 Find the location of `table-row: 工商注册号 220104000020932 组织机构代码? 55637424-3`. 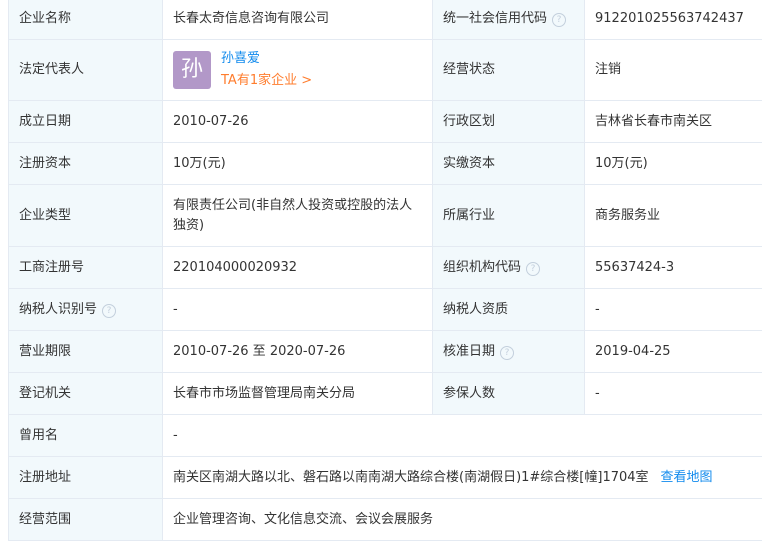

table-row: 工商注册号 220104000020932 组织机构代码? 55637424-3 is located at coordinates (385, 268).